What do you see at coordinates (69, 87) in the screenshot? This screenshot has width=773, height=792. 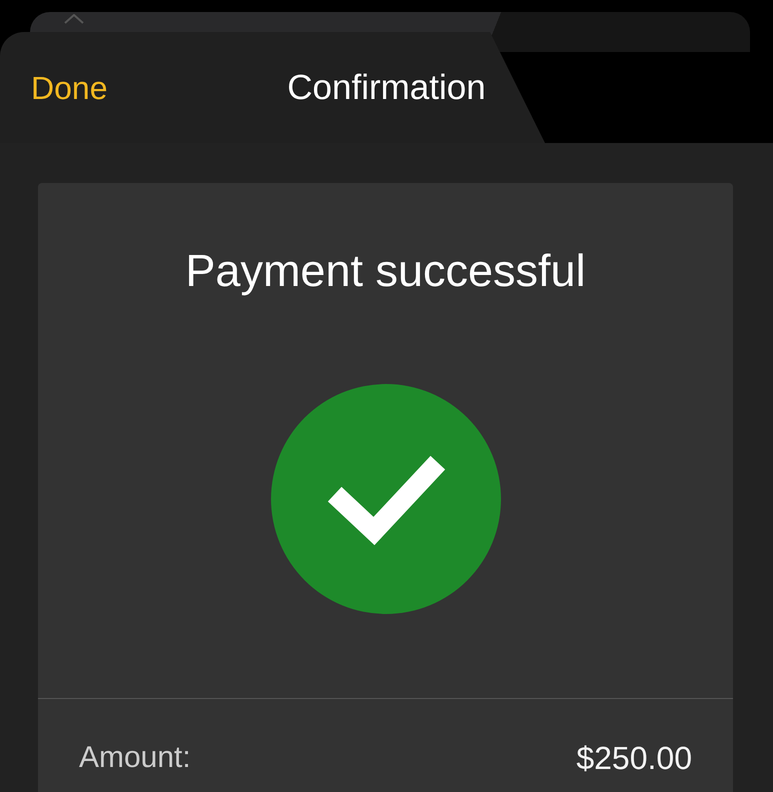 I see `done-button: Done` at bounding box center [69, 87].